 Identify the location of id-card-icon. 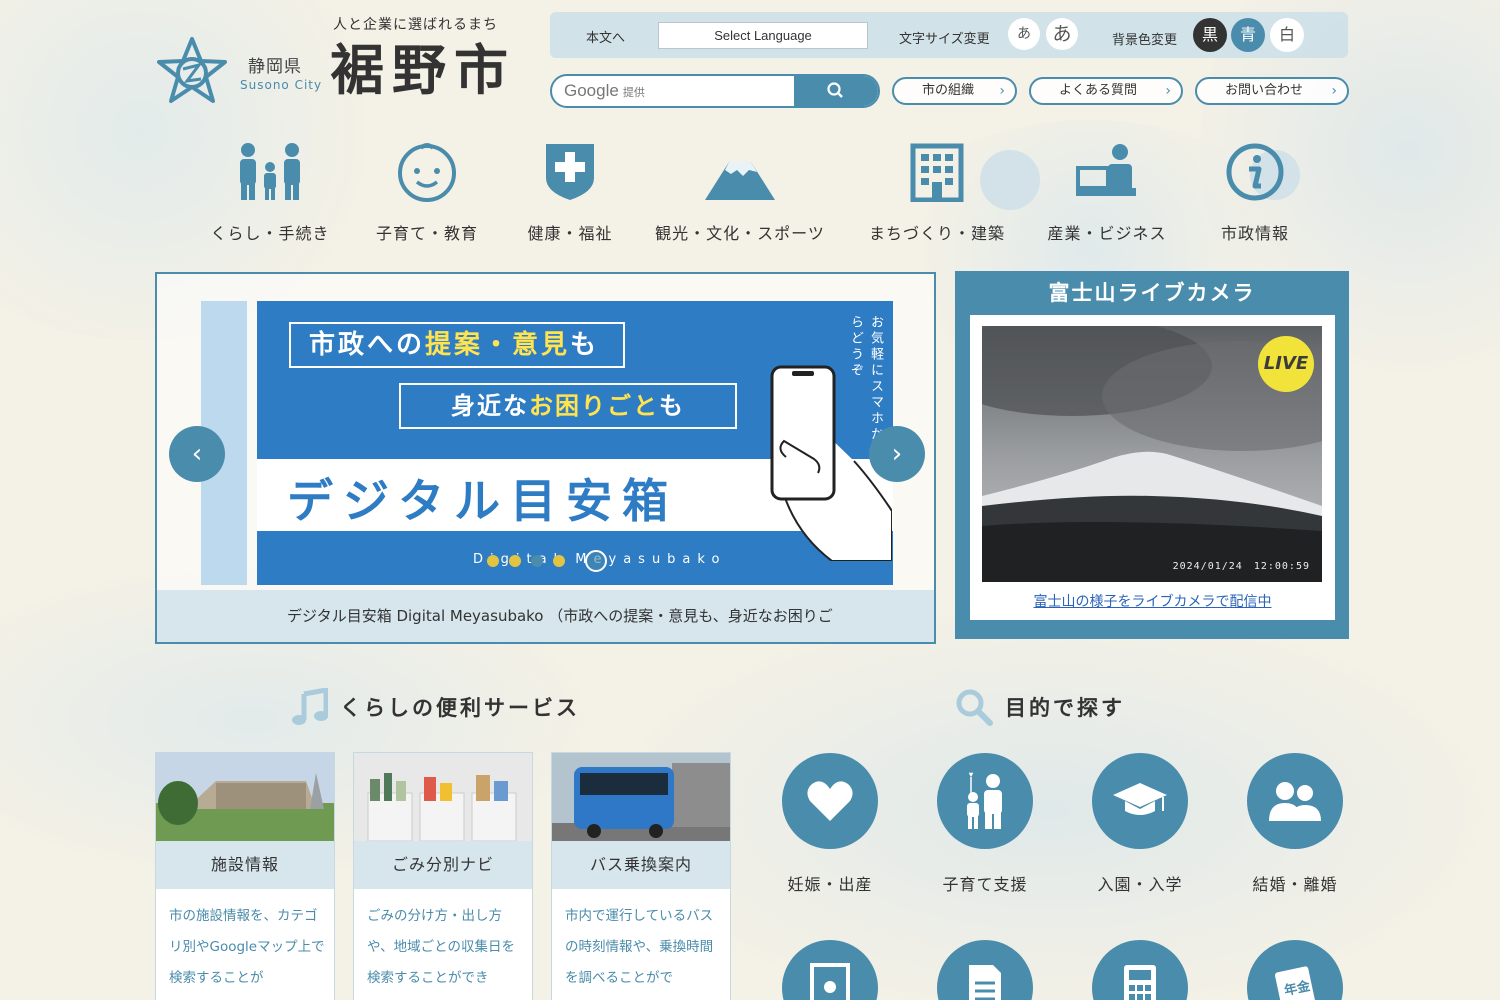
(830, 970).